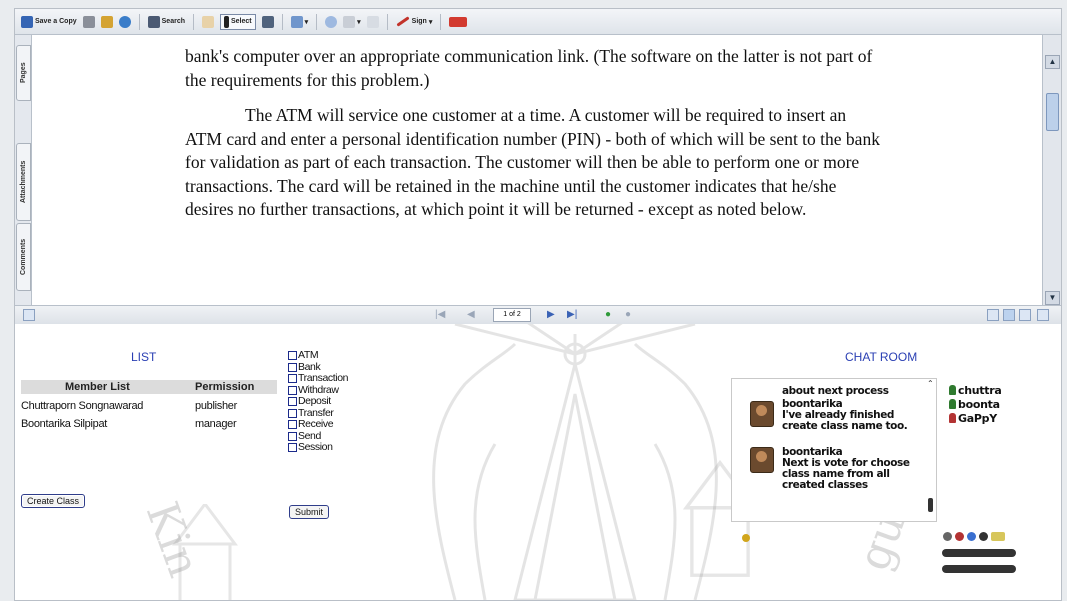  Describe the element at coordinates (930, 505) in the screenshot. I see `chat-scroll-thumb` at that location.